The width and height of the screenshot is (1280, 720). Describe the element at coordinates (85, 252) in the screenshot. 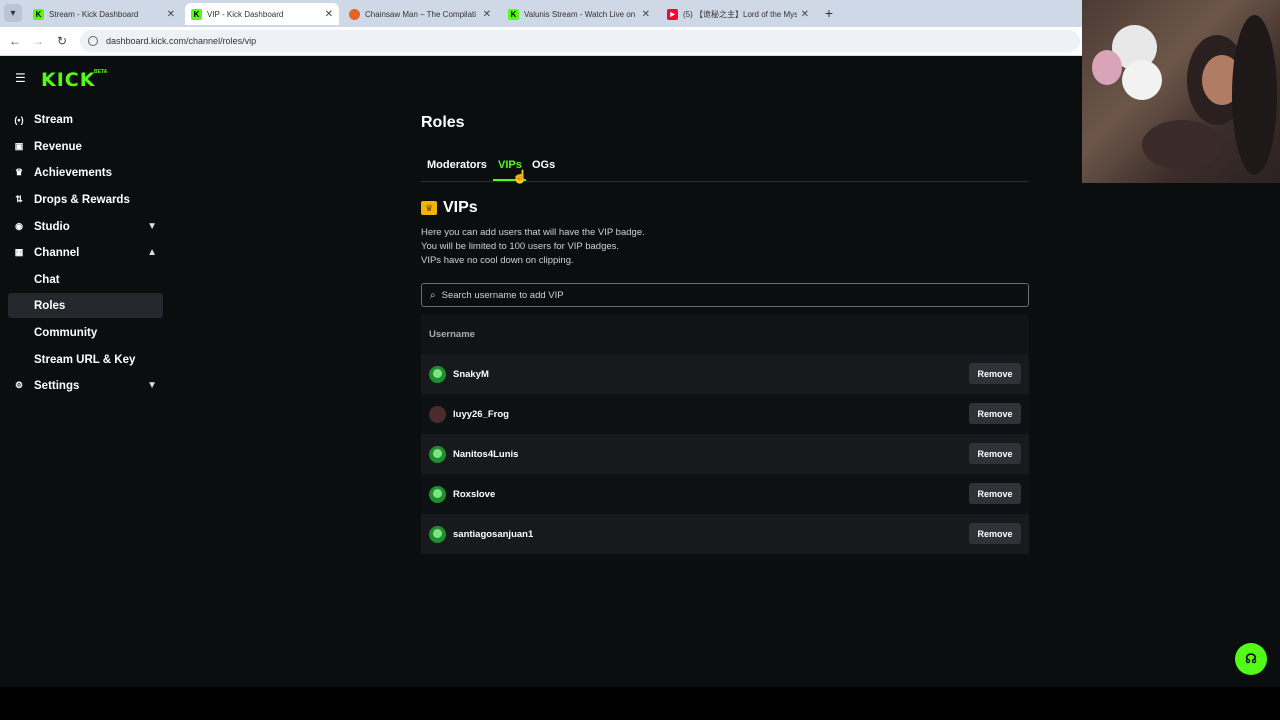

I see `sidebar-item-channel: ▦ Channel ▲` at that location.